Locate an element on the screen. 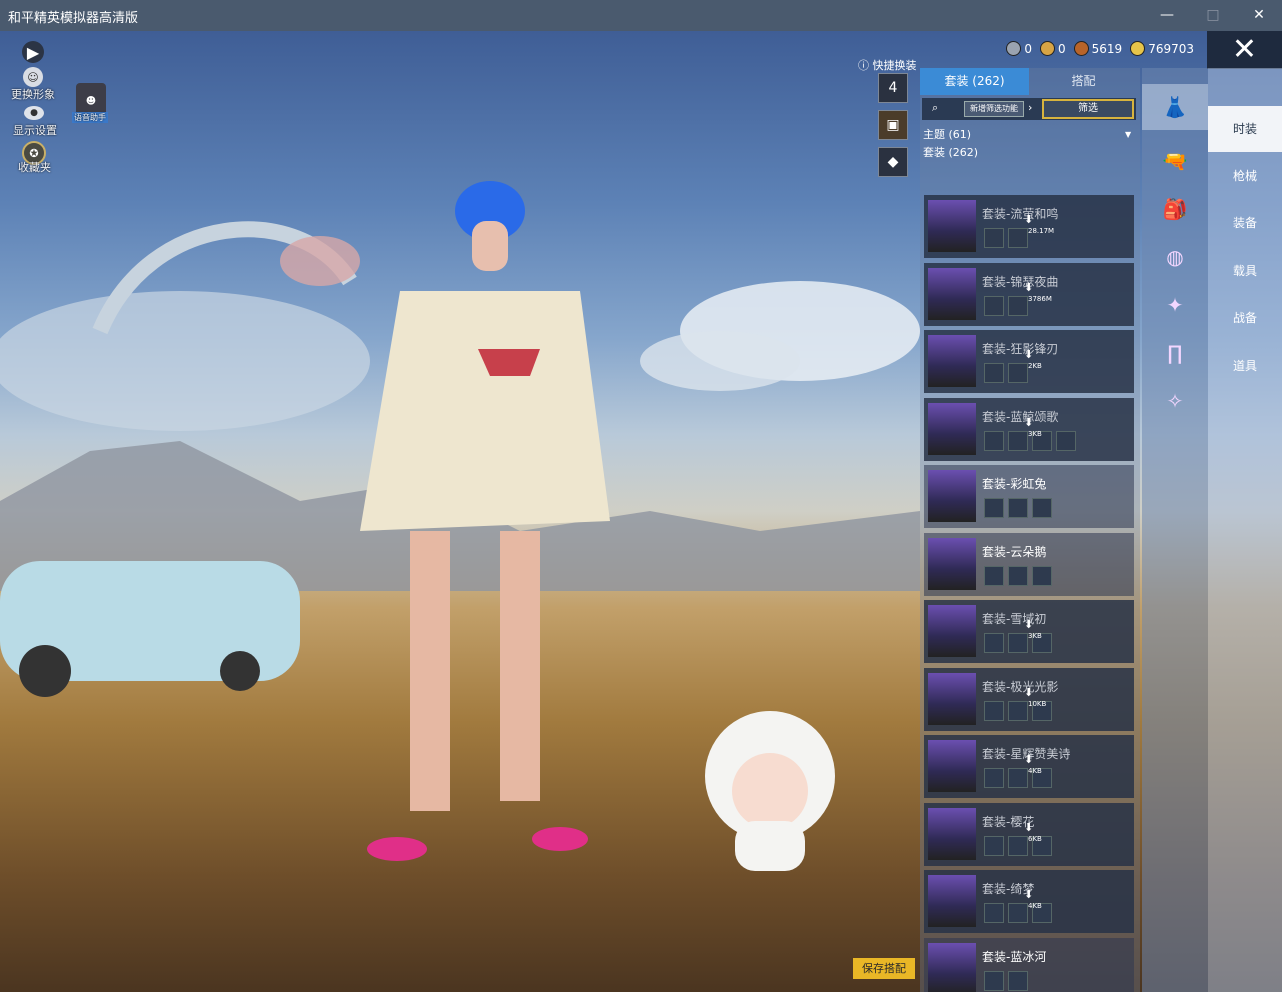 The width and height of the screenshot is (1282, 992). window-title: 和平精英模拟器高清版 is located at coordinates (73, 18).